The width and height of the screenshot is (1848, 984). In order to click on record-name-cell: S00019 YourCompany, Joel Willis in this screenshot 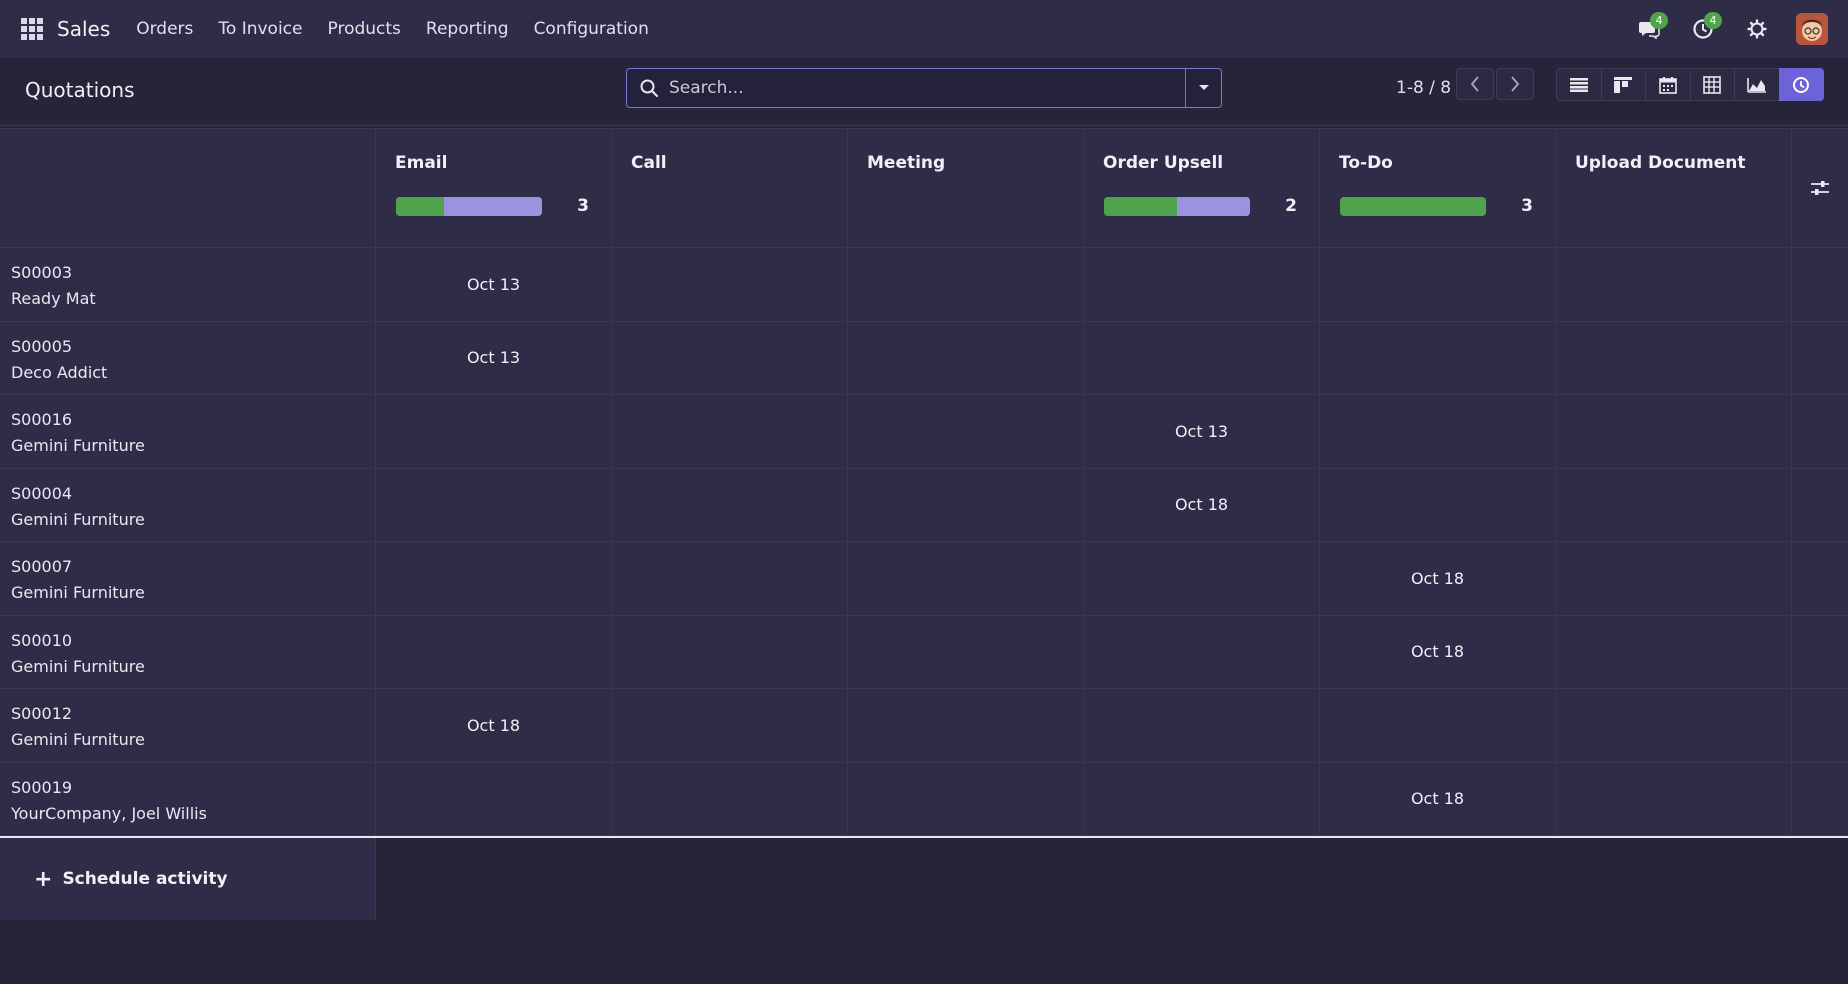, I will do `click(188, 798)`.